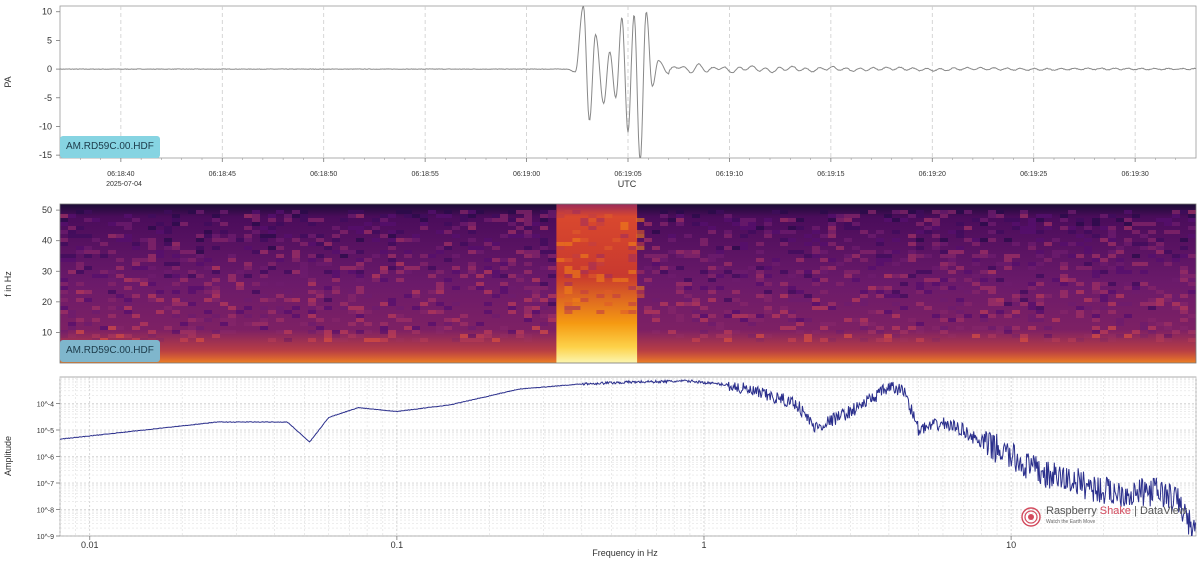 The image size is (1200, 565). I want to click on spectrum-y-tick-label-4: 10^-8, so click(45, 511).